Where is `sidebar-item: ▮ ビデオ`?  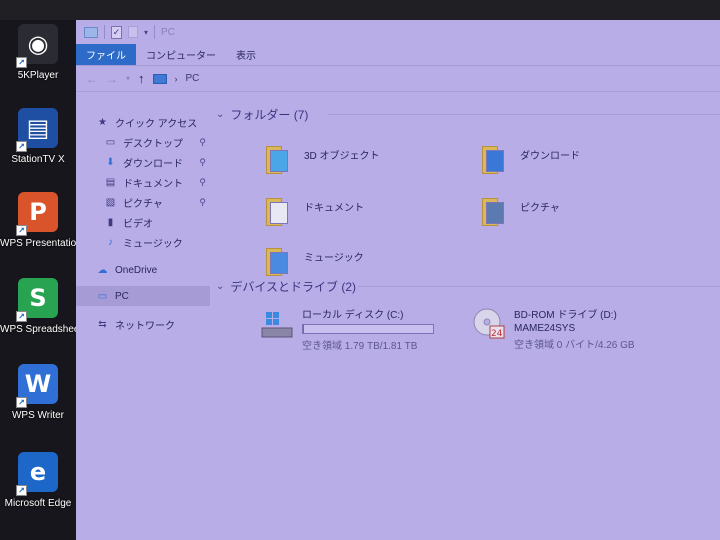
sidebar-item: ▮ ビデオ is located at coordinates (143, 222).